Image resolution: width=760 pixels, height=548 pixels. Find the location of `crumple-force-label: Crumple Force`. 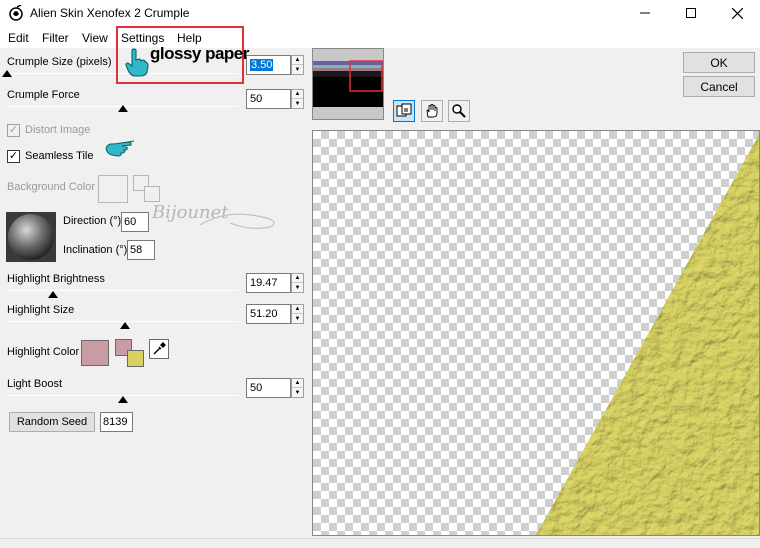

crumple-force-label: Crumple Force is located at coordinates (43, 95).